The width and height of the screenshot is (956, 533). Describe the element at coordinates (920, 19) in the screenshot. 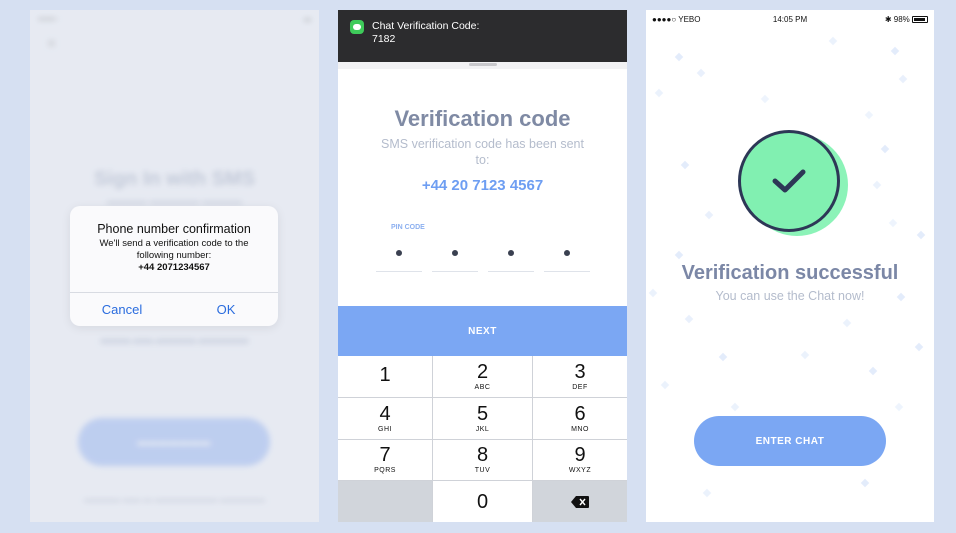

I see `battery-icon` at that location.